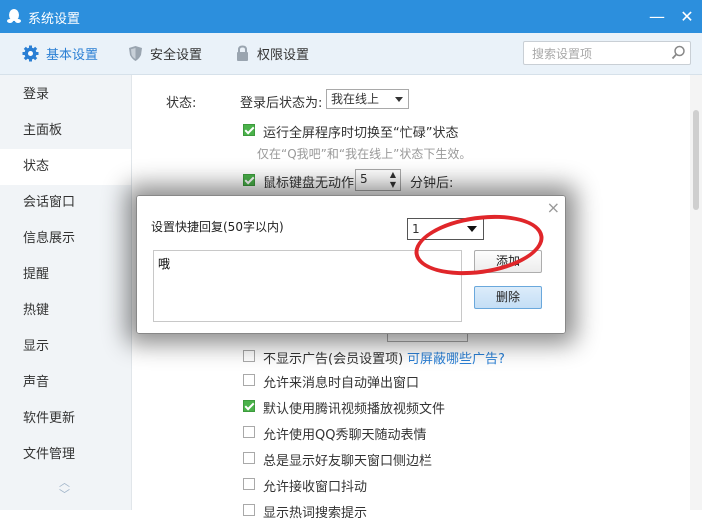  Describe the element at coordinates (508, 297) in the screenshot. I see `delete-button: 删除` at that location.